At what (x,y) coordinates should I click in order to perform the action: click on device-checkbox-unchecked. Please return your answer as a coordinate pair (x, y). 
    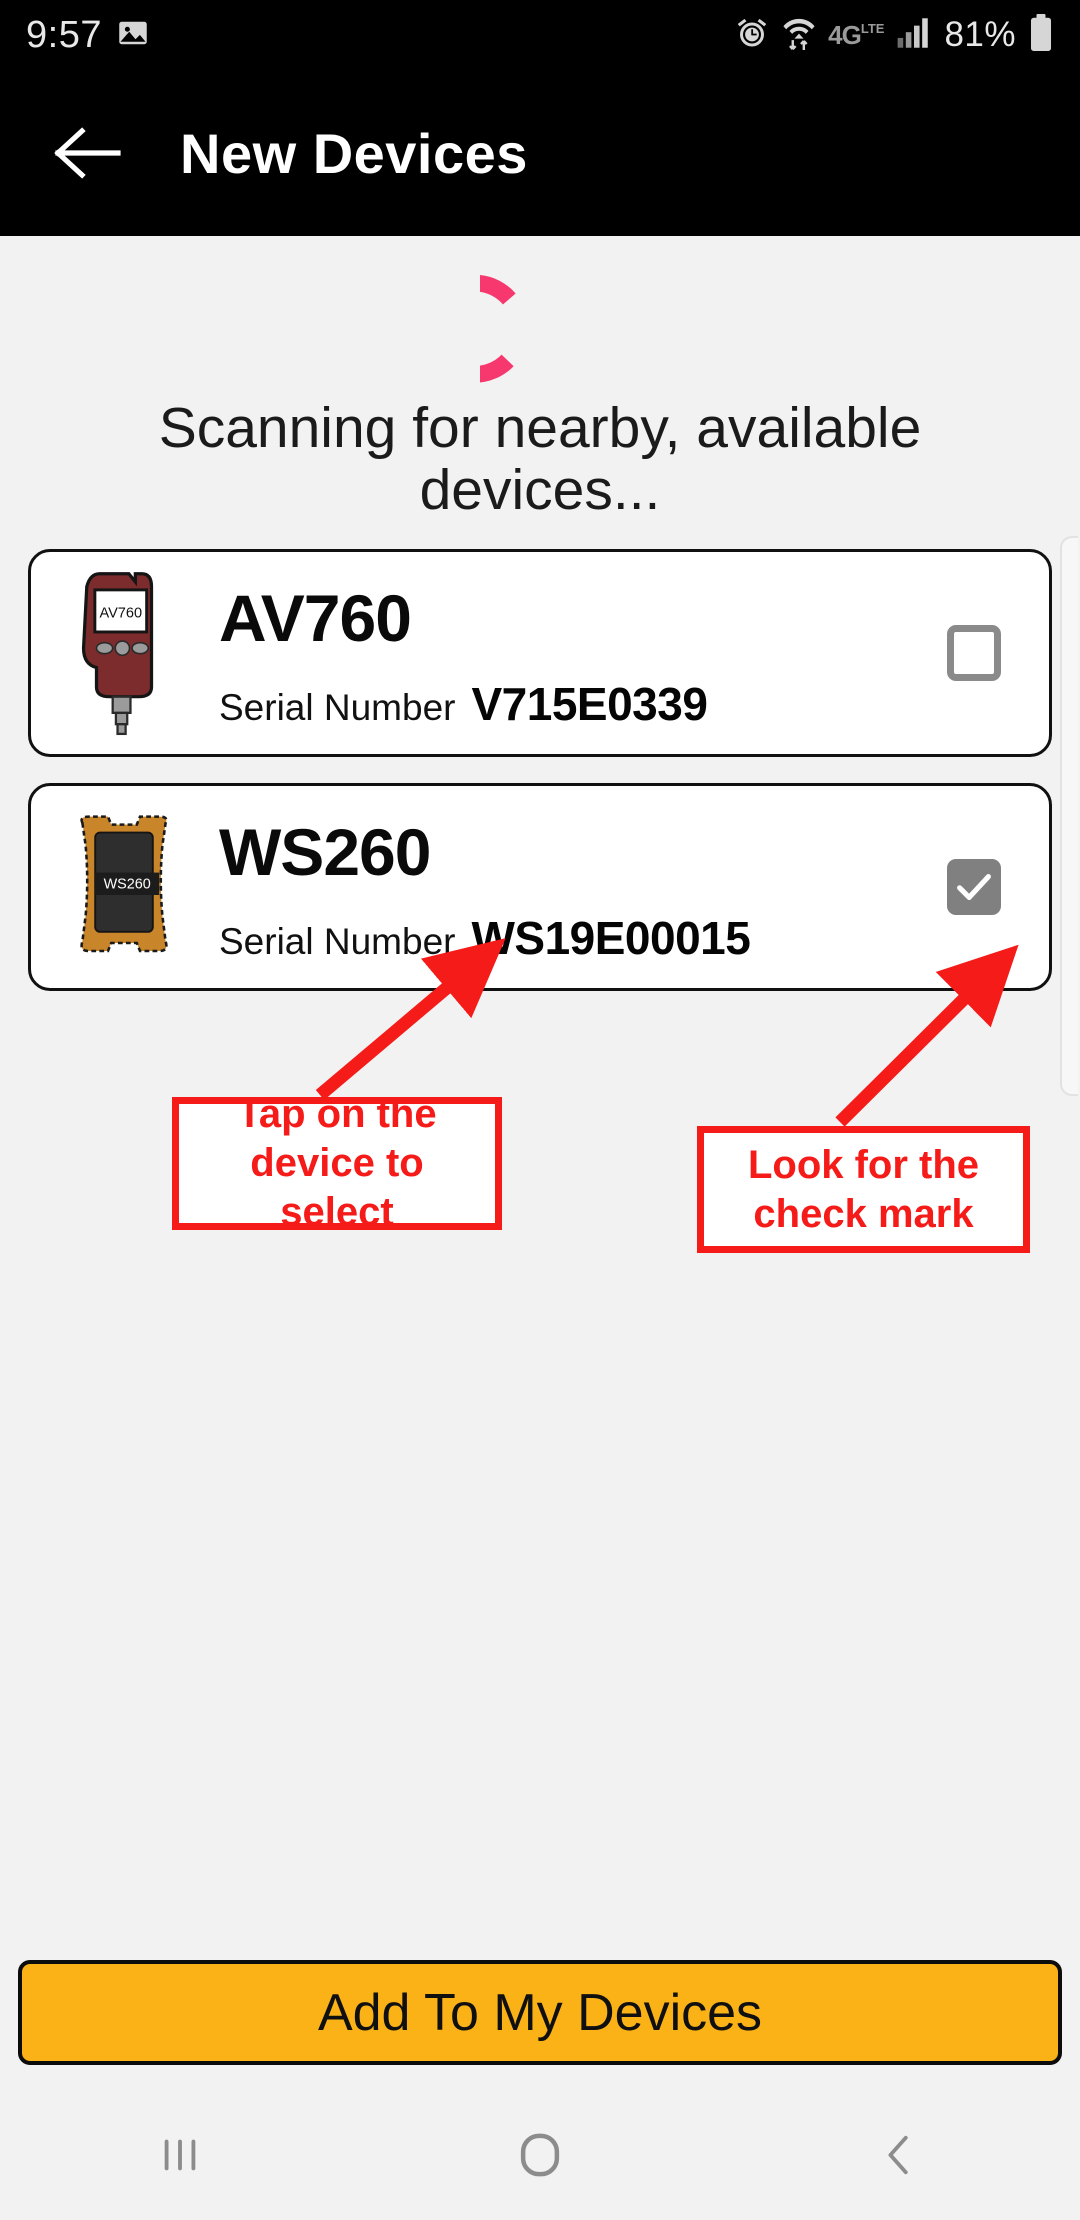
    Looking at the image, I should click on (974, 653).